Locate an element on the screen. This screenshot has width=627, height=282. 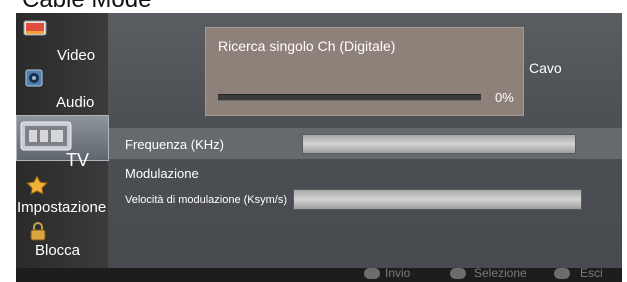
sidebar-item-label: Impostazione is located at coordinates (62, 207).